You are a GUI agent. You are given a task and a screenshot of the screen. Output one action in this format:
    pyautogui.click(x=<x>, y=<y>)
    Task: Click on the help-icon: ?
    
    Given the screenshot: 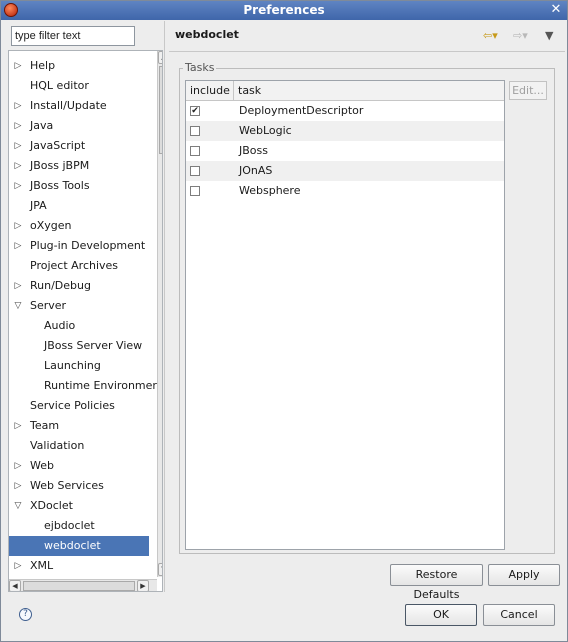 What is the action you would take?
    pyautogui.click(x=25, y=614)
    